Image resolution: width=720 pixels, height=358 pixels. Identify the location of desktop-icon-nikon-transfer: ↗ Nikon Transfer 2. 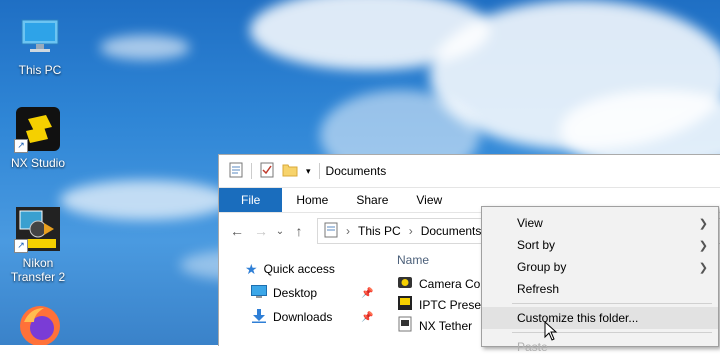
(38, 244).